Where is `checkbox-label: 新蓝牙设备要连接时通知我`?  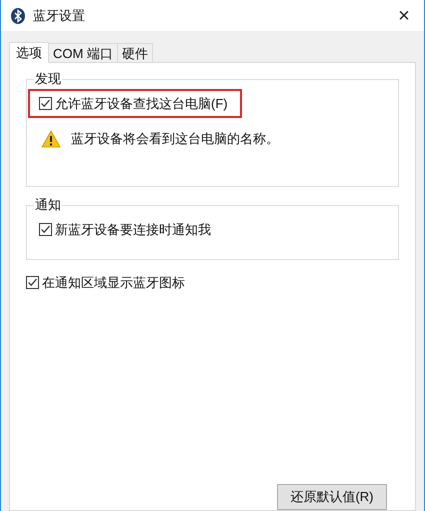 checkbox-label: 新蓝牙设备要连接时通知我 is located at coordinates (133, 230).